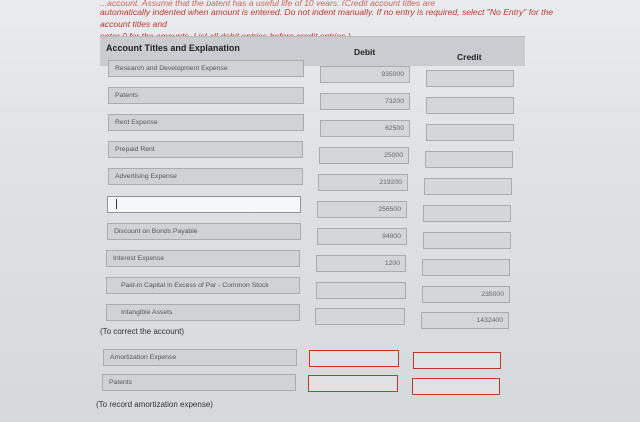  Describe the element at coordinates (142, 331) in the screenshot. I see `explanation-correct: (To correct the account)` at that location.